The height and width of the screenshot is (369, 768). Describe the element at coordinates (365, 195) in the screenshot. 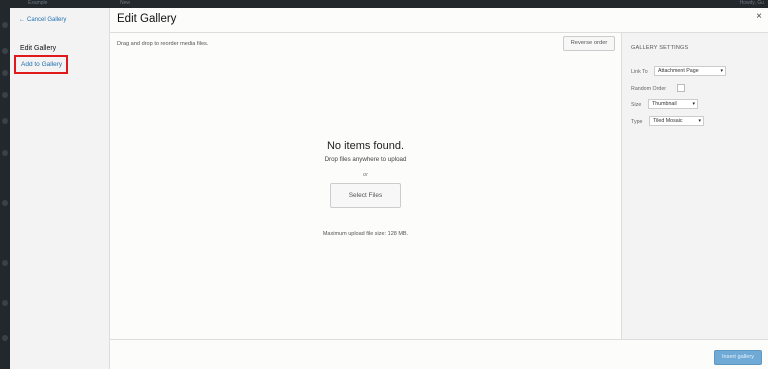

I see `select-files-button: Select Files` at that location.